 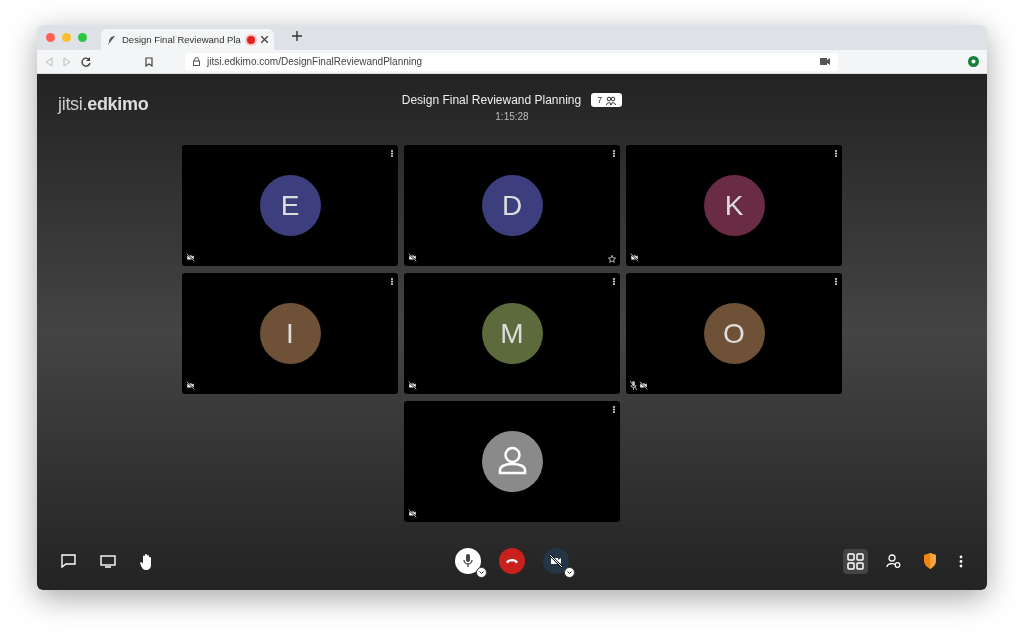 I want to click on avatar-initial: E, so click(x=290, y=205).